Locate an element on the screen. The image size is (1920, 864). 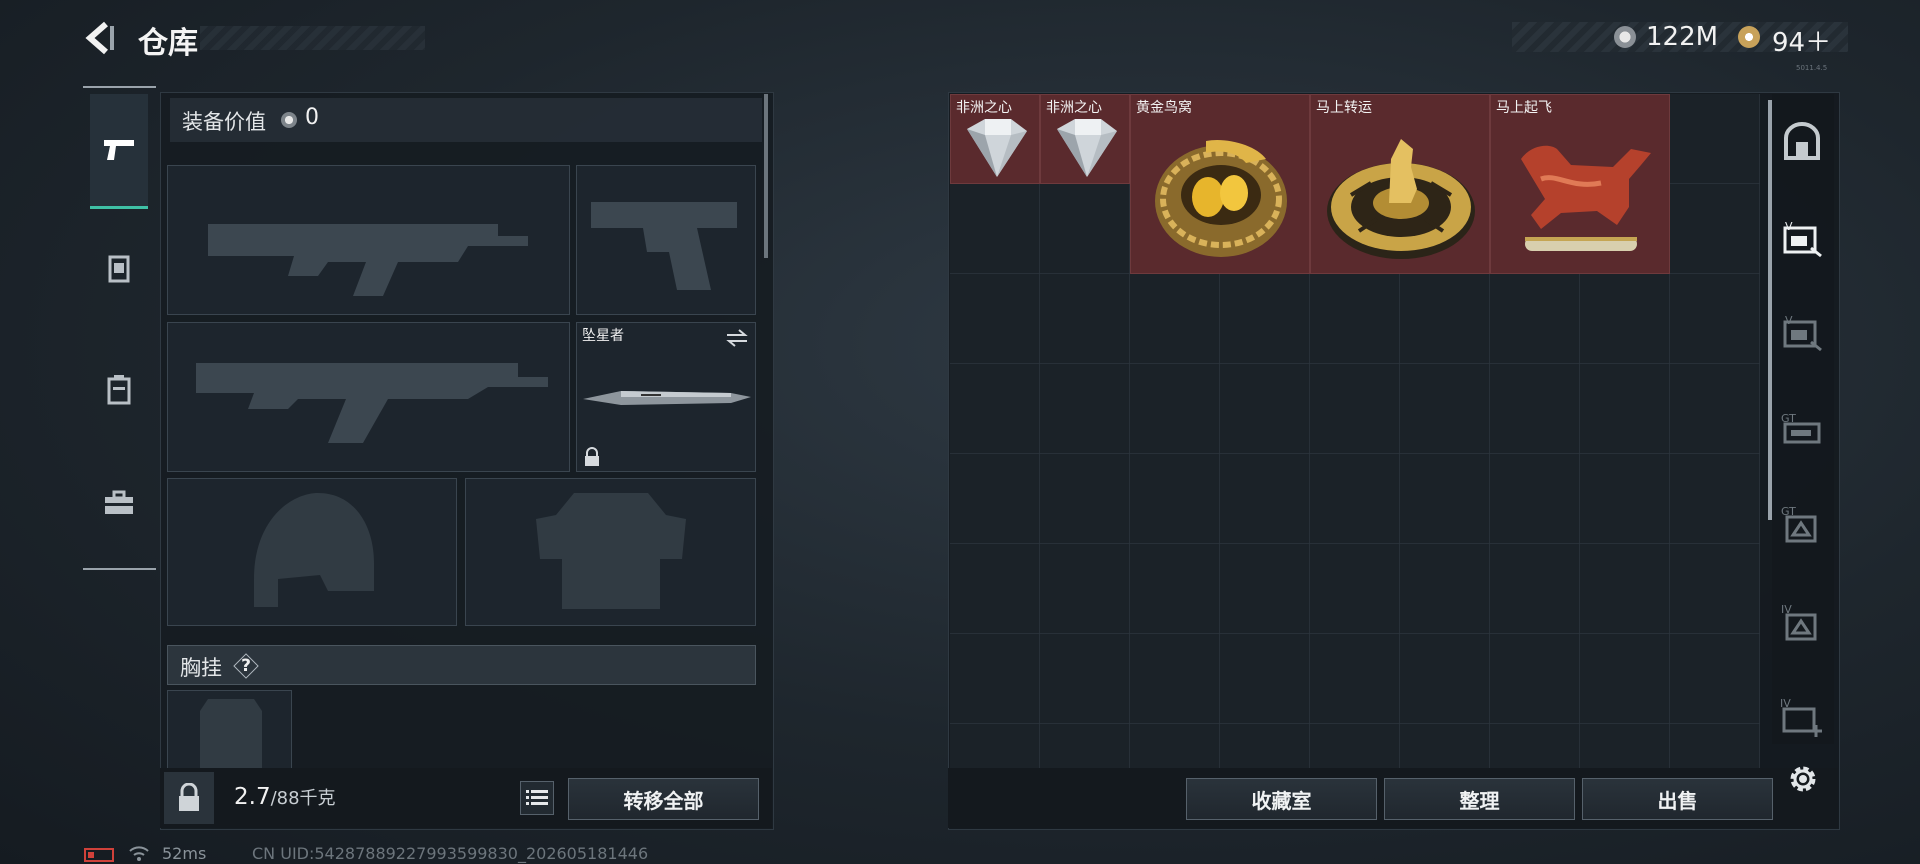
chest-rig-silhouette-icon is located at coordinates (231, 734).